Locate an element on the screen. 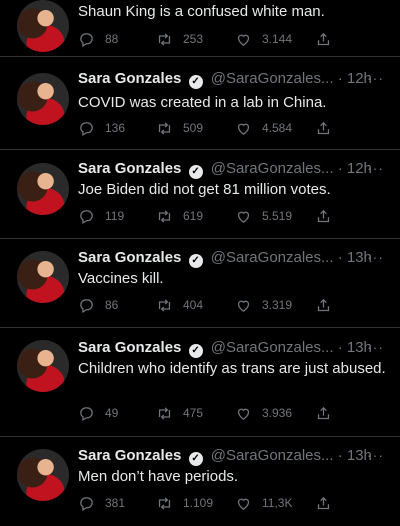 The width and height of the screenshot is (400, 526). reply-button: 136 is located at coordinates (101, 128).